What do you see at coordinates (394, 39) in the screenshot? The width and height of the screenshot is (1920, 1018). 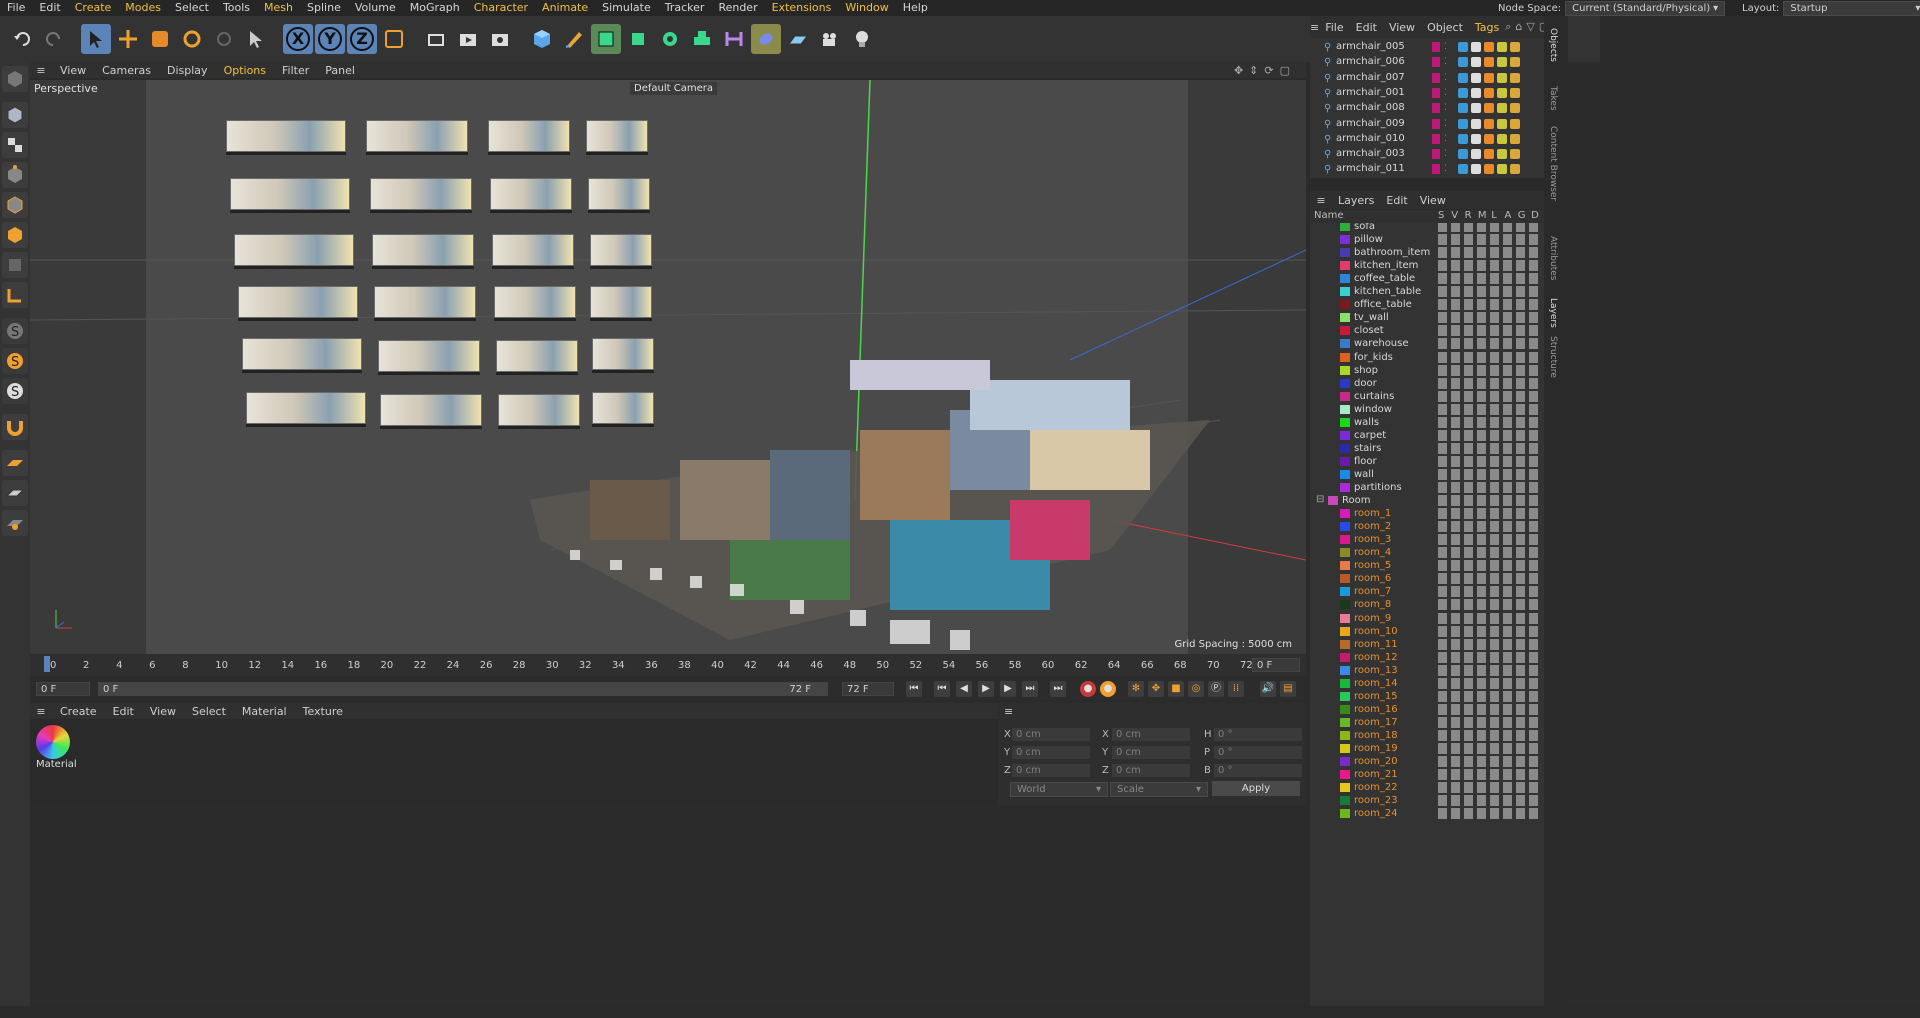 I see `coordinate-system-button` at bounding box center [394, 39].